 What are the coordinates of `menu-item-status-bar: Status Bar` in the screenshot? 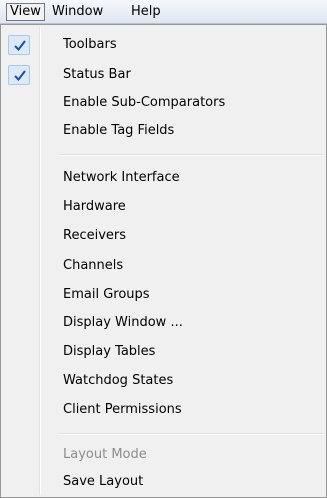 It's located at (163, 75).